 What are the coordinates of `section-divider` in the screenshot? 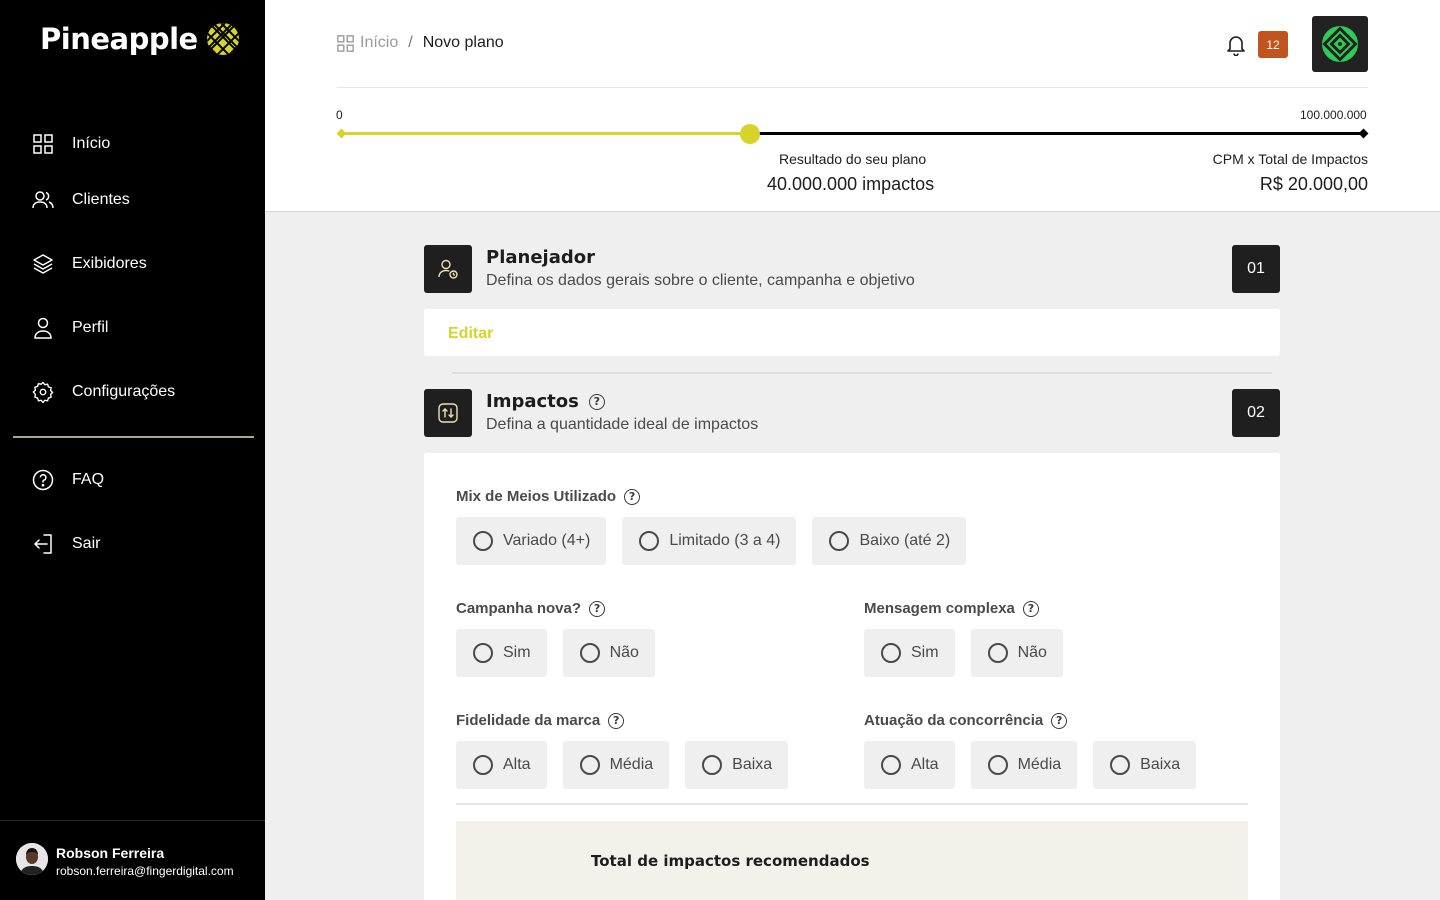 It's located at (862, 373).